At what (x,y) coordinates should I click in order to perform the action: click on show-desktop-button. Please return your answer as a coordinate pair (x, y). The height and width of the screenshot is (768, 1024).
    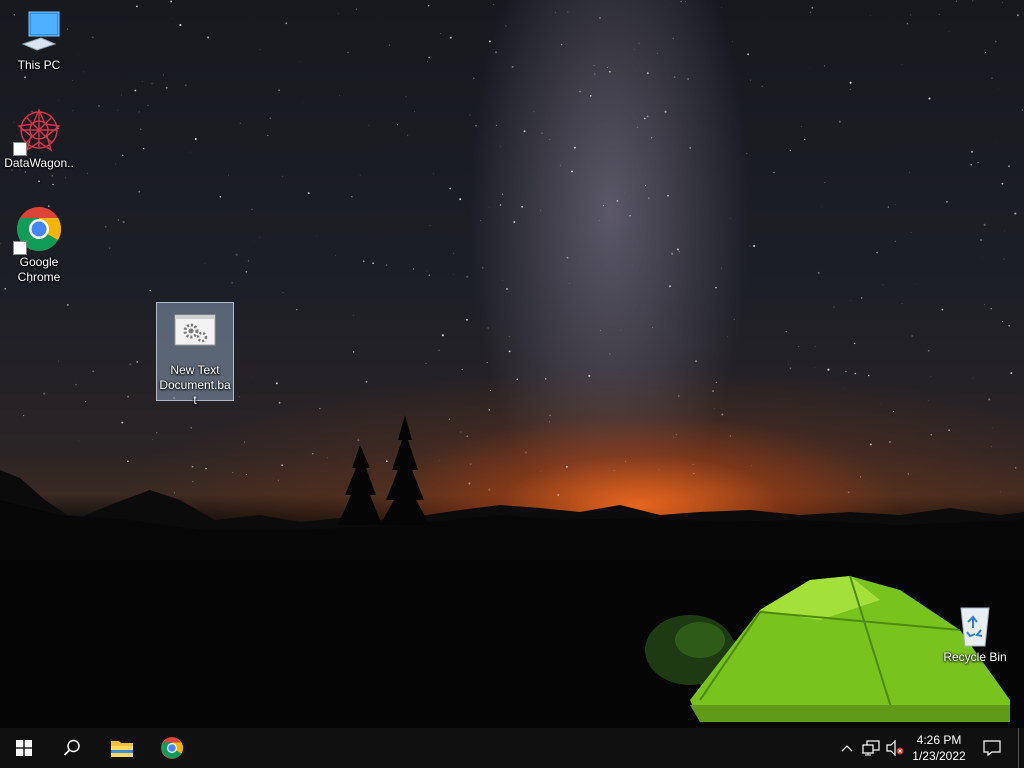
    Looking at the image, I should click on (1021, 748).